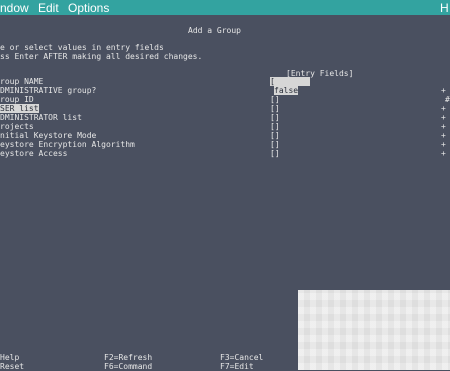 The width and height of the screenshot is (450, 371). I want to click on field-label-user-list: SER list, so click(19, 108).